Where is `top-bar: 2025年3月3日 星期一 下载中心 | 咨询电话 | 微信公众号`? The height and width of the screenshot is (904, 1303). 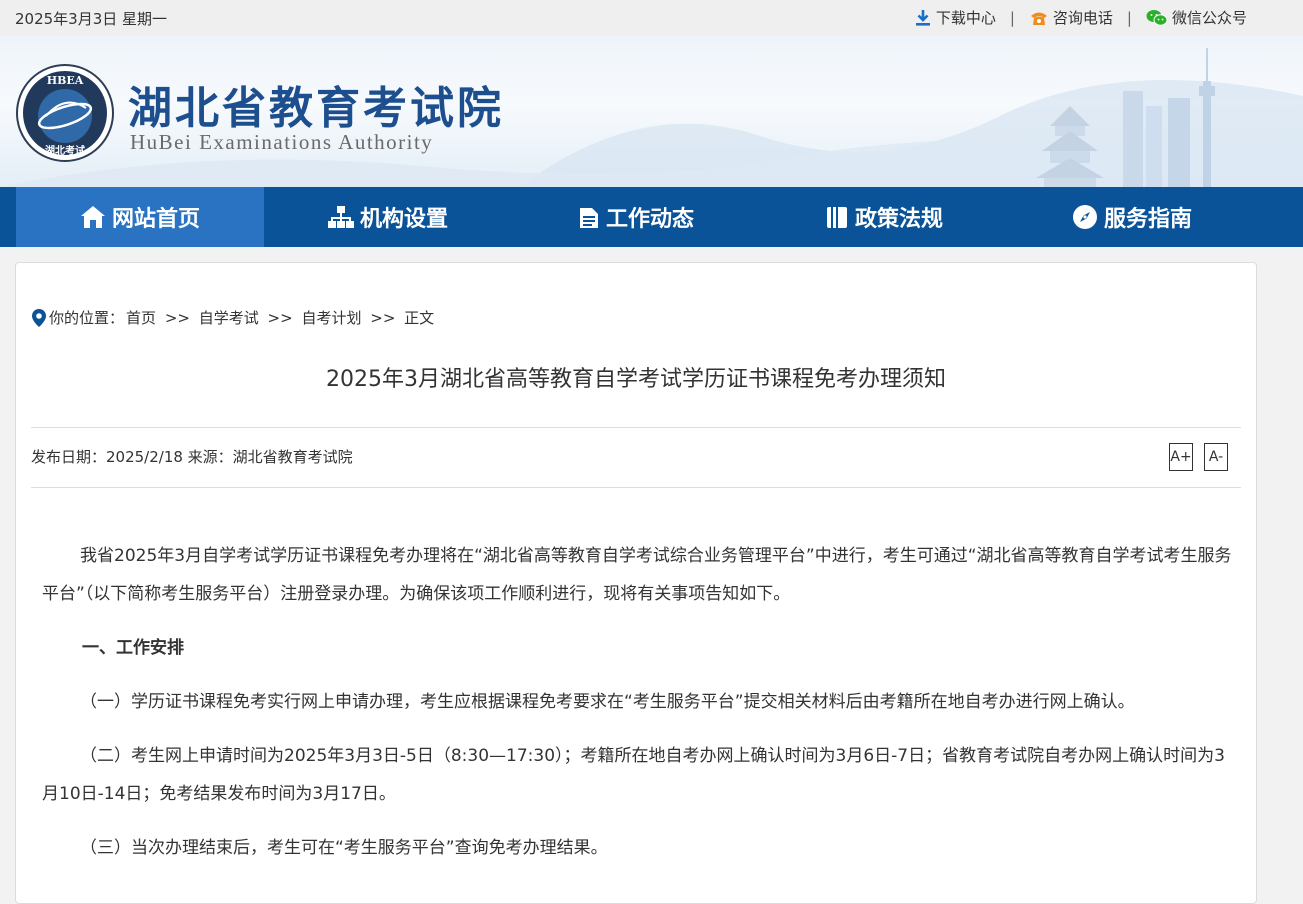 top-bar: 2025年3月3日 星期一 下载中心 | 咨询电话 | 微信公众号 is located at coordinates (651, 18).